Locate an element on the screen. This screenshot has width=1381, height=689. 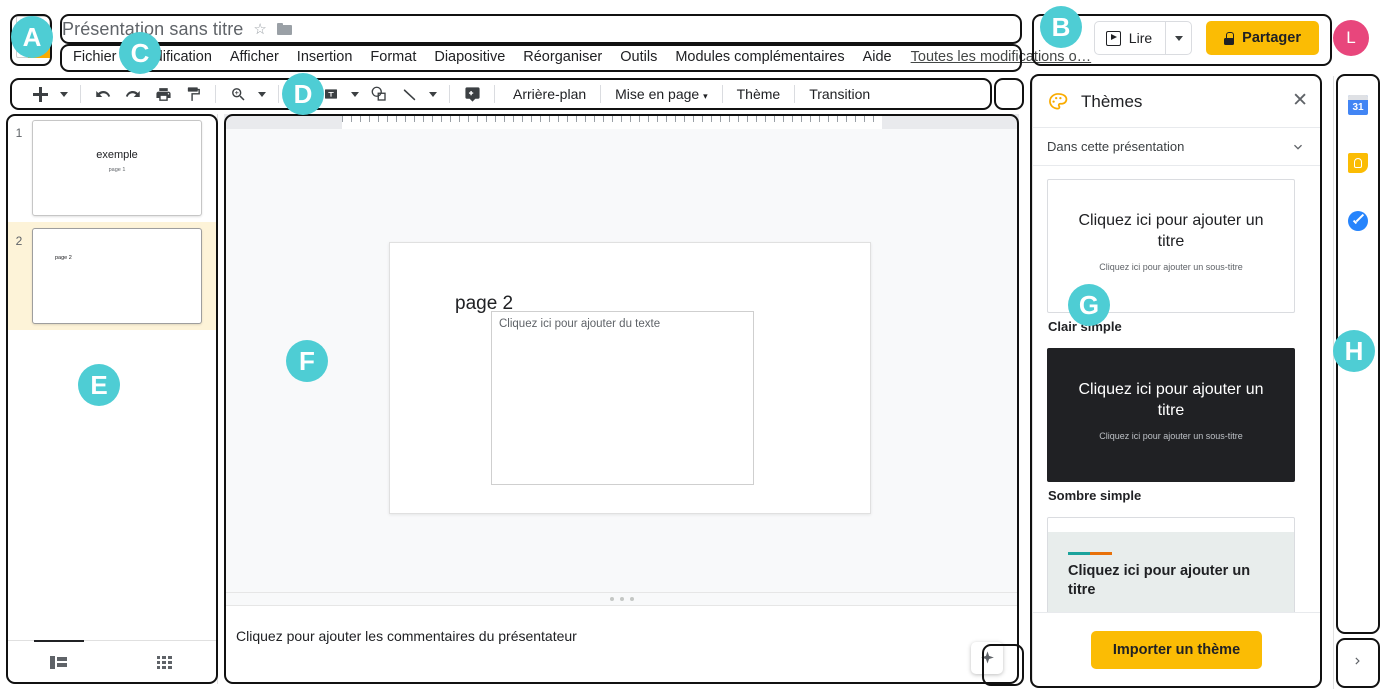
annotation-badge-f: F is located at coordinates (307, 361).